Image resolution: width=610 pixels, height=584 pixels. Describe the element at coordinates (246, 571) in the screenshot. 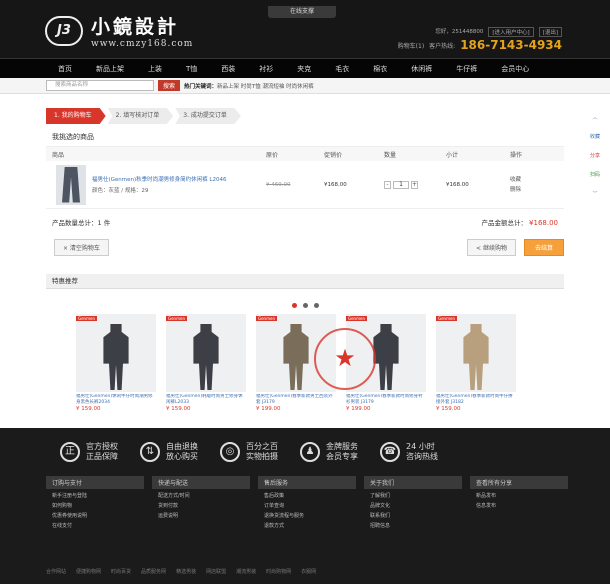

I see `partner-link: 潮流男装` at that location.